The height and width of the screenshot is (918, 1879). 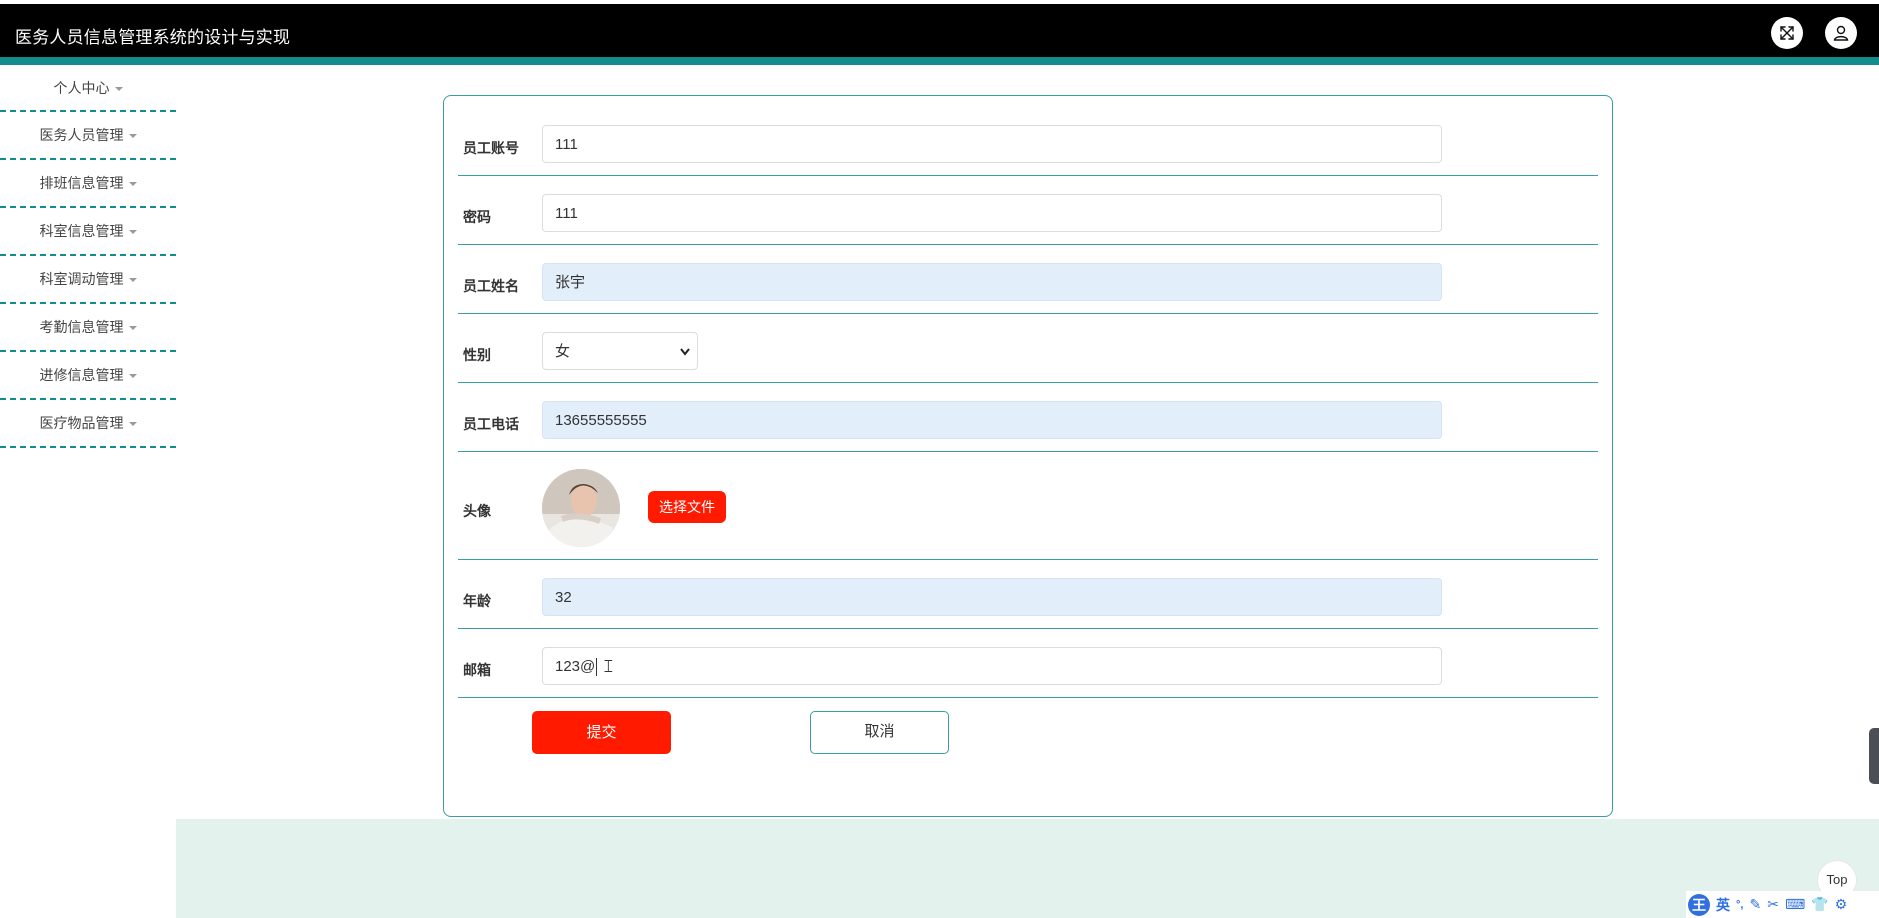 I want to click on age-label: 年龄, so click(x=477, y=601).